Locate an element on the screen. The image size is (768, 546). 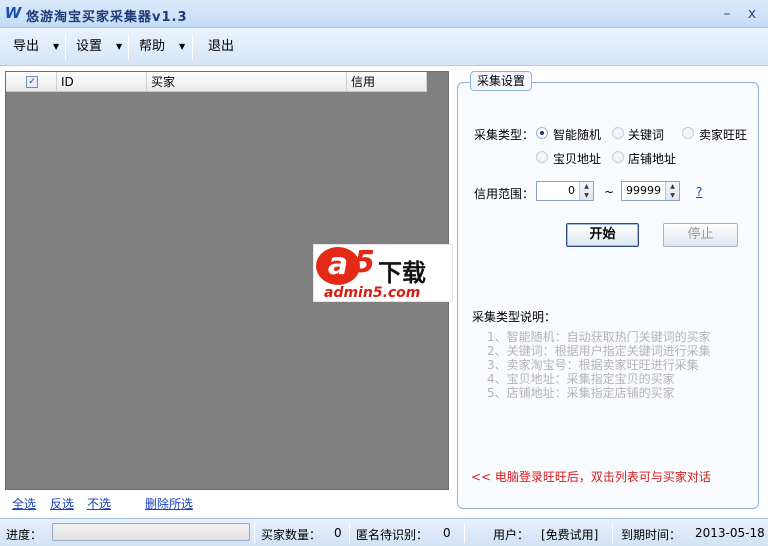
radio-shop-url-label: 店铺地址 is located at coordinates (652, 158).